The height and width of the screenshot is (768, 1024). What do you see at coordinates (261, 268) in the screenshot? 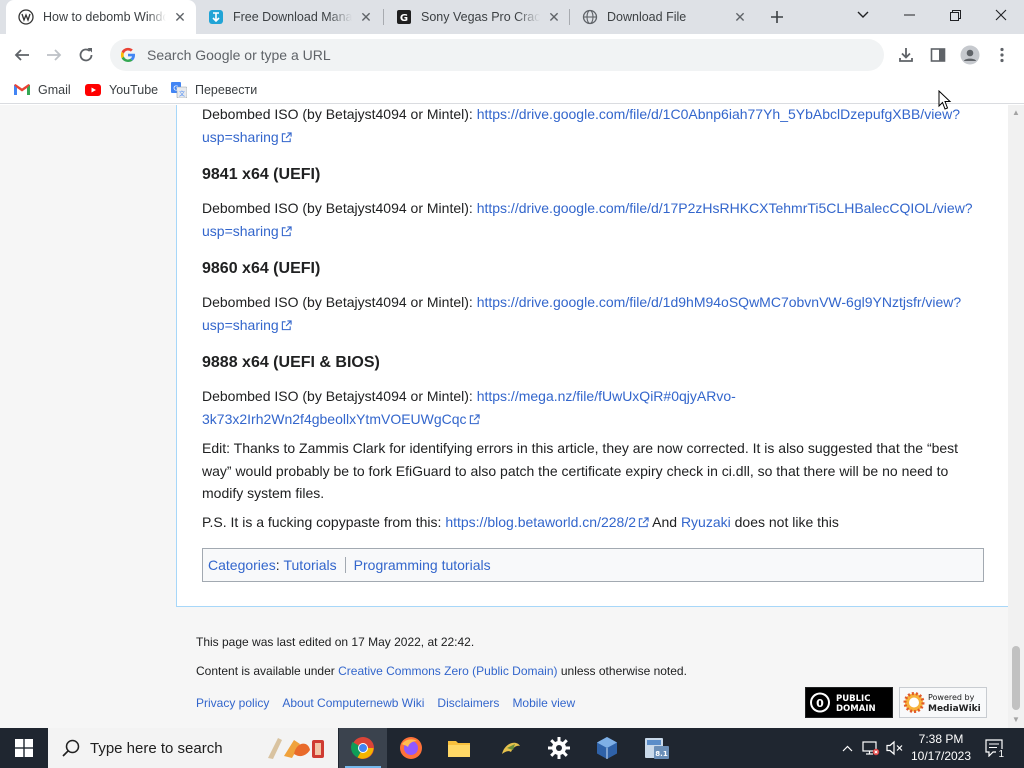
I see `section-heading: 9860 x64 (UEFI)` at bounding box center [261, 268].